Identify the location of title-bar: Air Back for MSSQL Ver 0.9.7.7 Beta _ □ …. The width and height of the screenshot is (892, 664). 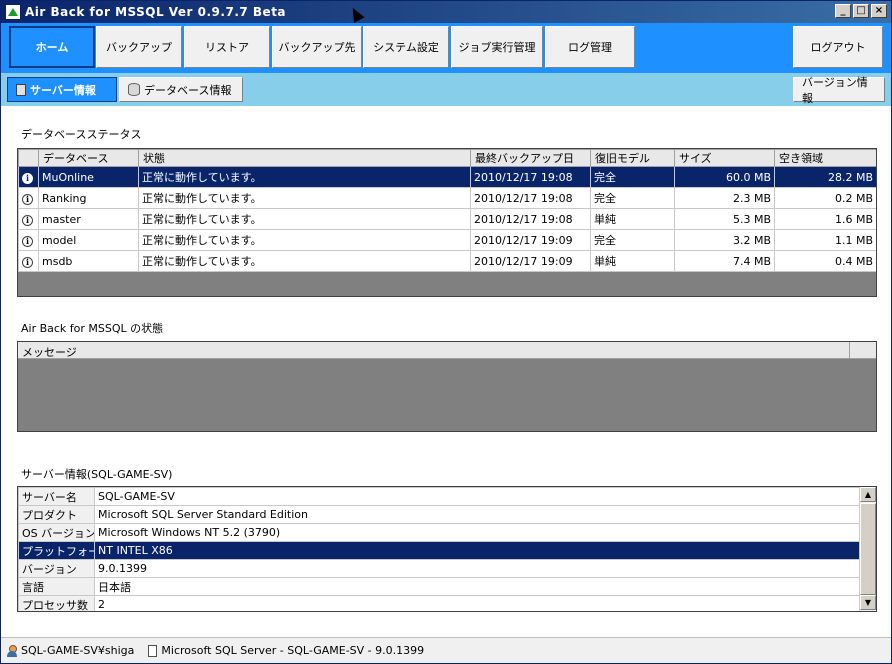
(446, 12).